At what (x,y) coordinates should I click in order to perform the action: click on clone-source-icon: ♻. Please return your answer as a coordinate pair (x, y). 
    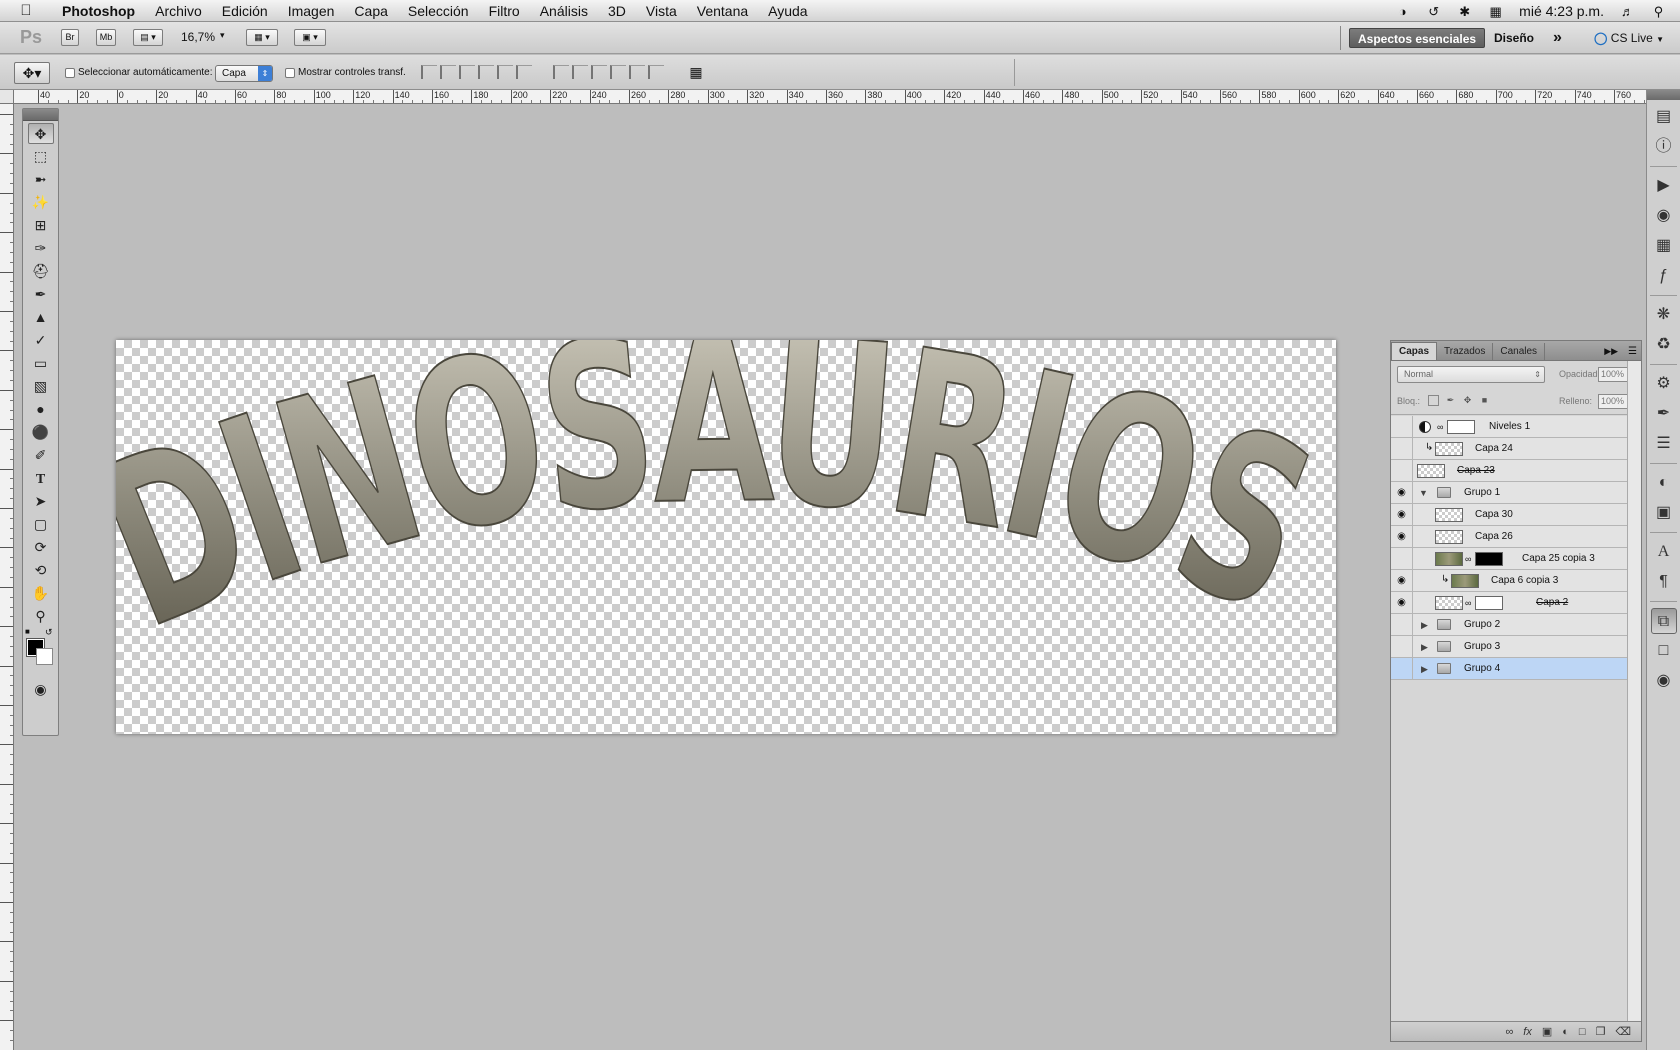
    Looking at the image, I should click on (1664, 345).